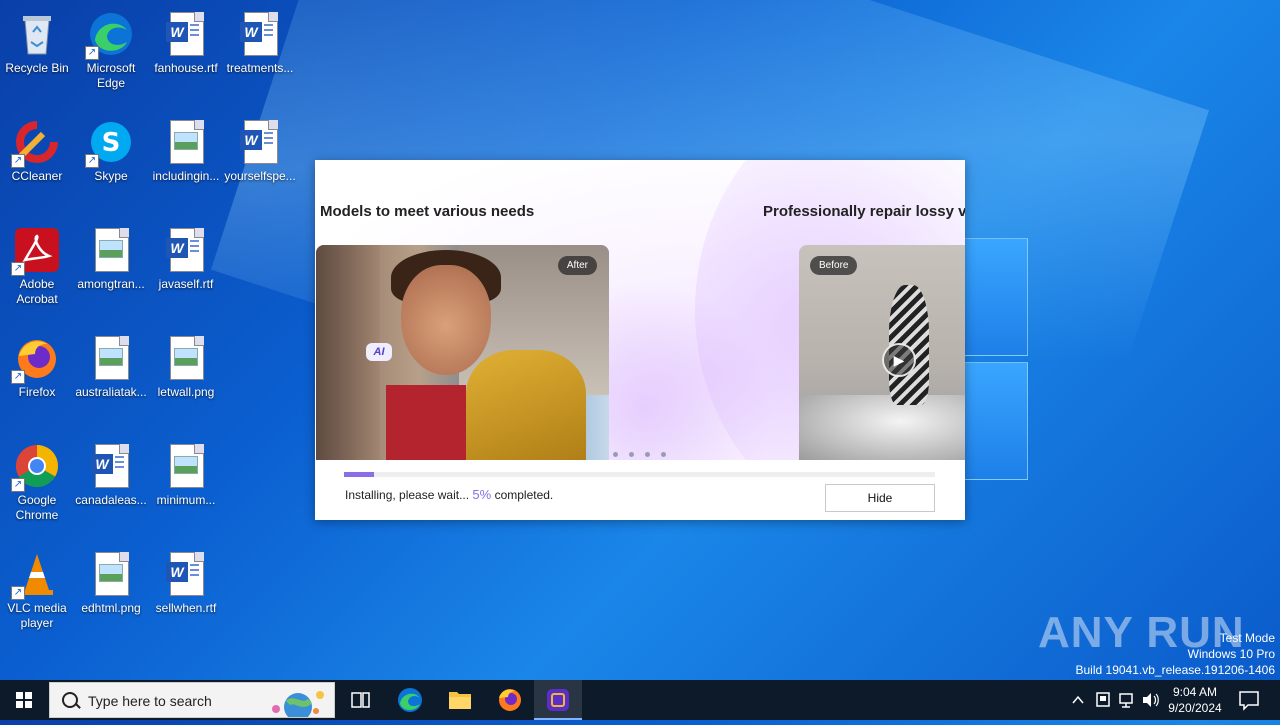 Image resolution: width=1280 pixels, height=725 pixels. I want to click on taskbar-firefox, so click(510, 700).